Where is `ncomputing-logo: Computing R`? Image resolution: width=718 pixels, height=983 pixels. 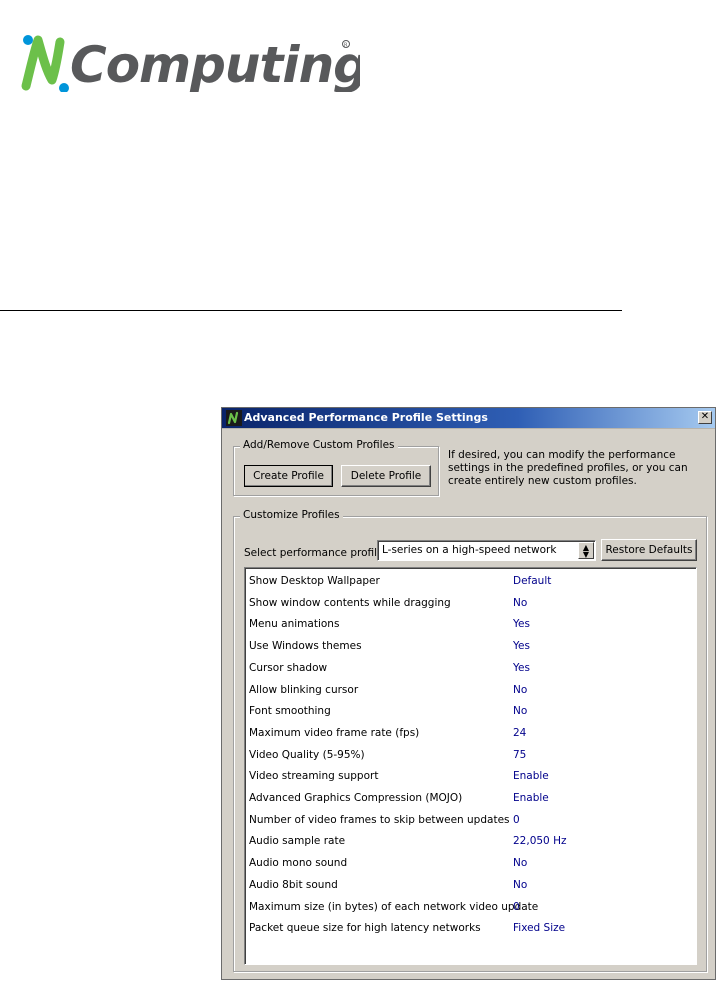 ncomputing-logo: Computing R is located at coordinates (194, 62).